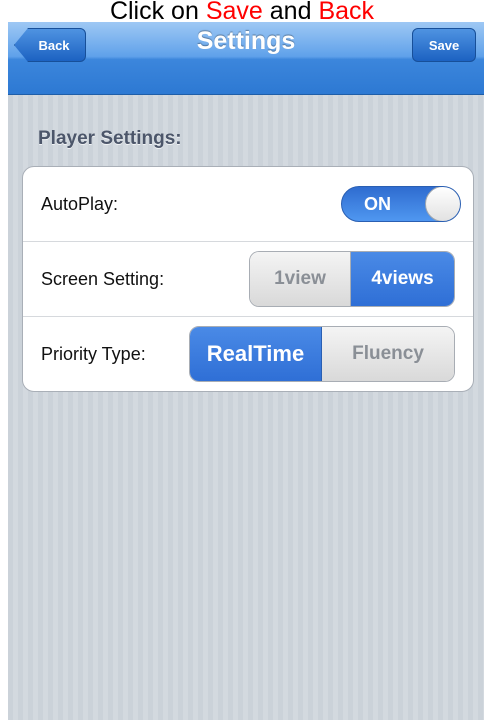 This screenshot has width=484, height=720. Describe the element at coordinates (377, 204) in the screenshot. I see `toggle-on-text: ON` at that location.